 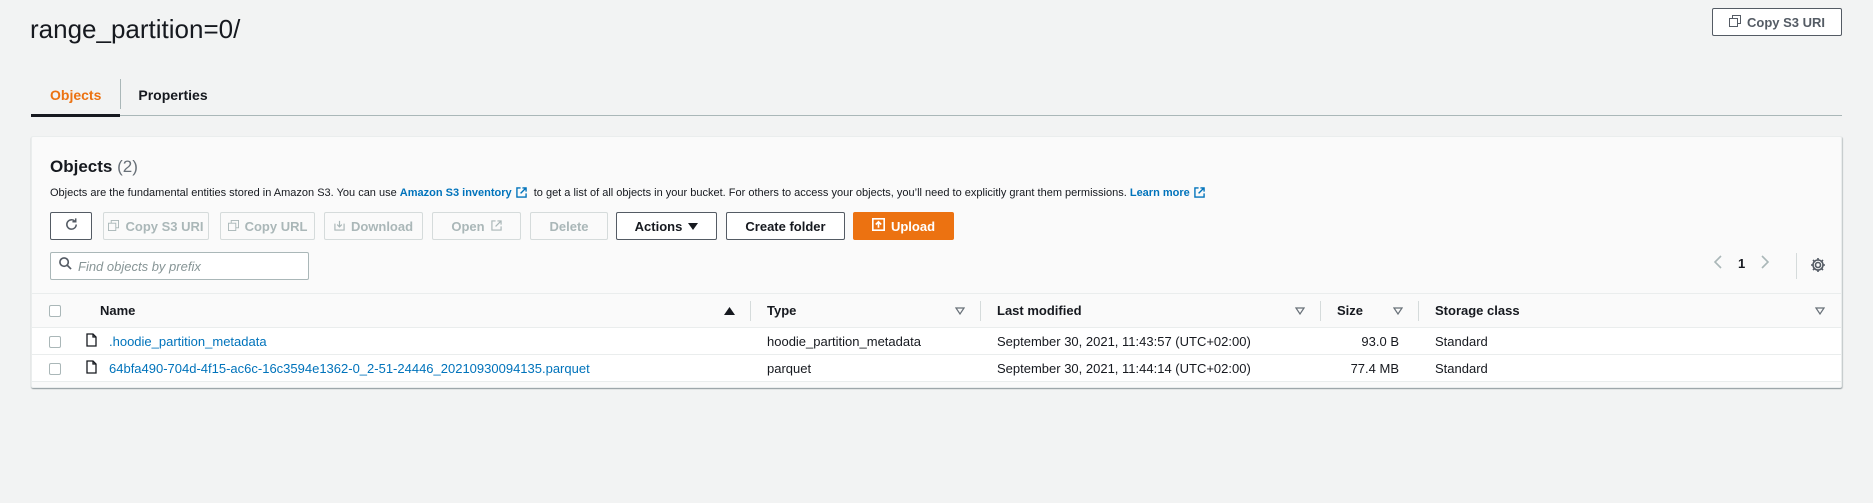 I want to click on chevron-left-icon, so click(x=1717, y=263).